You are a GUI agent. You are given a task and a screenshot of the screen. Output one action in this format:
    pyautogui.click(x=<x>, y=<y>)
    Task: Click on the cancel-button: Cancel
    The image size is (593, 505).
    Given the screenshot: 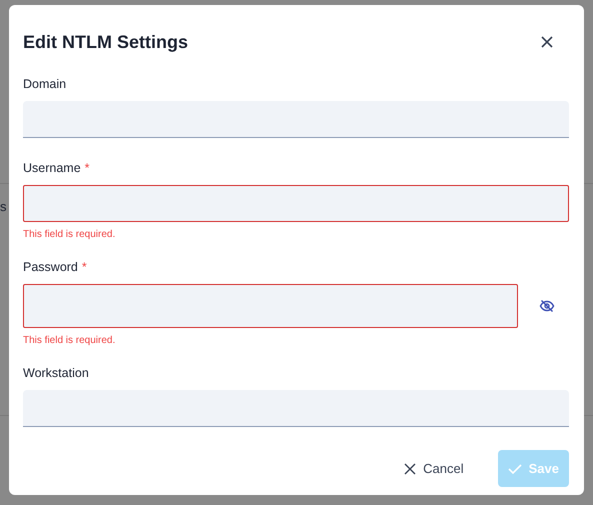 What is the action you would take?
    pyautogui.click(x=434, y=468)
    